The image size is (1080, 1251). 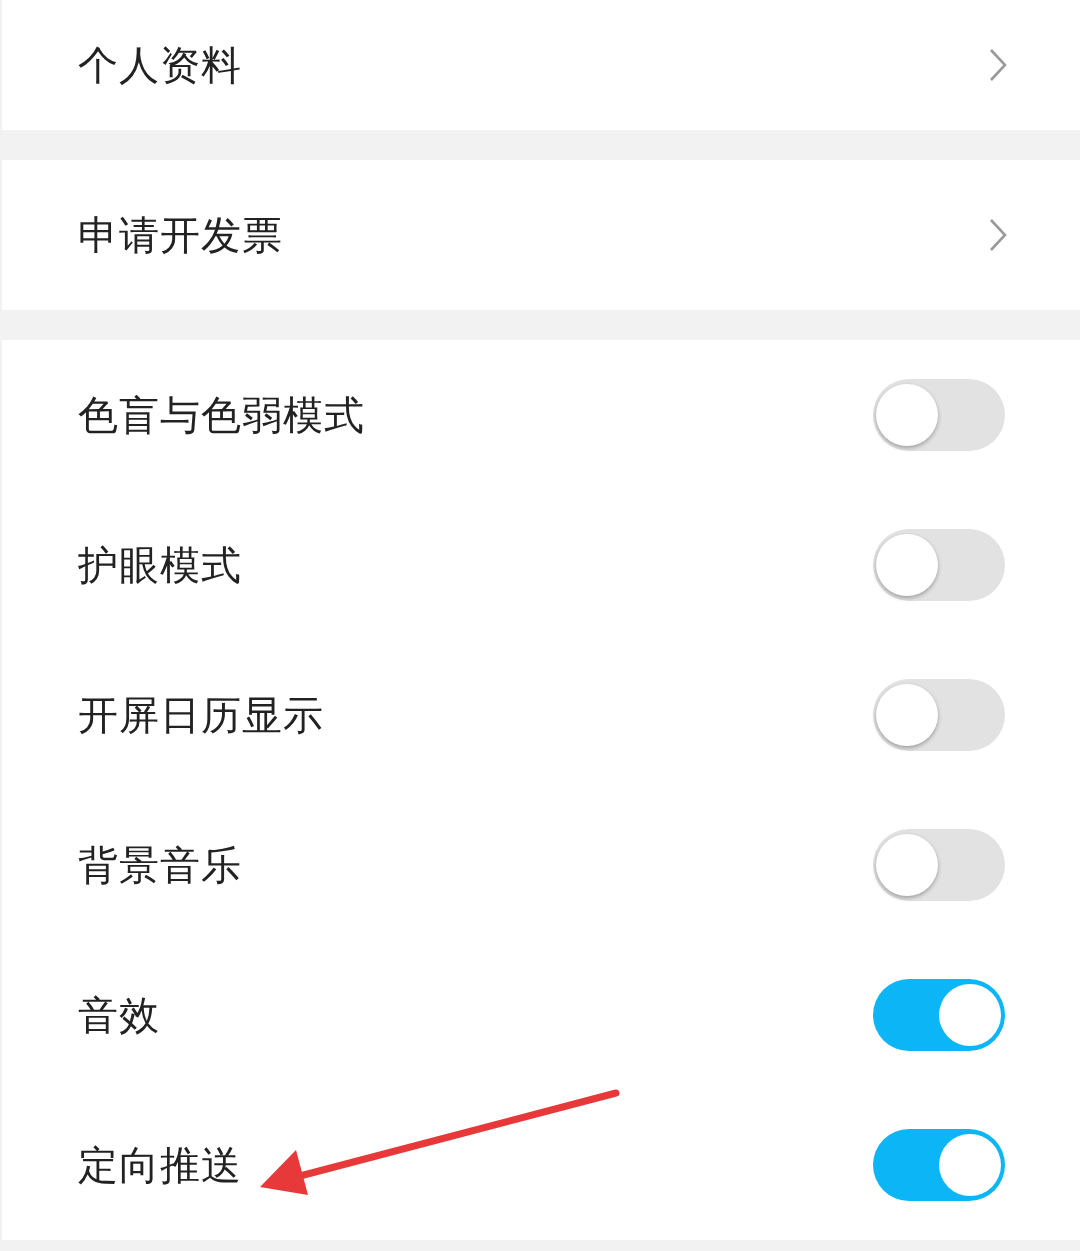 I want to click on setting-label: 个人资料, so click(x=160, y=65).